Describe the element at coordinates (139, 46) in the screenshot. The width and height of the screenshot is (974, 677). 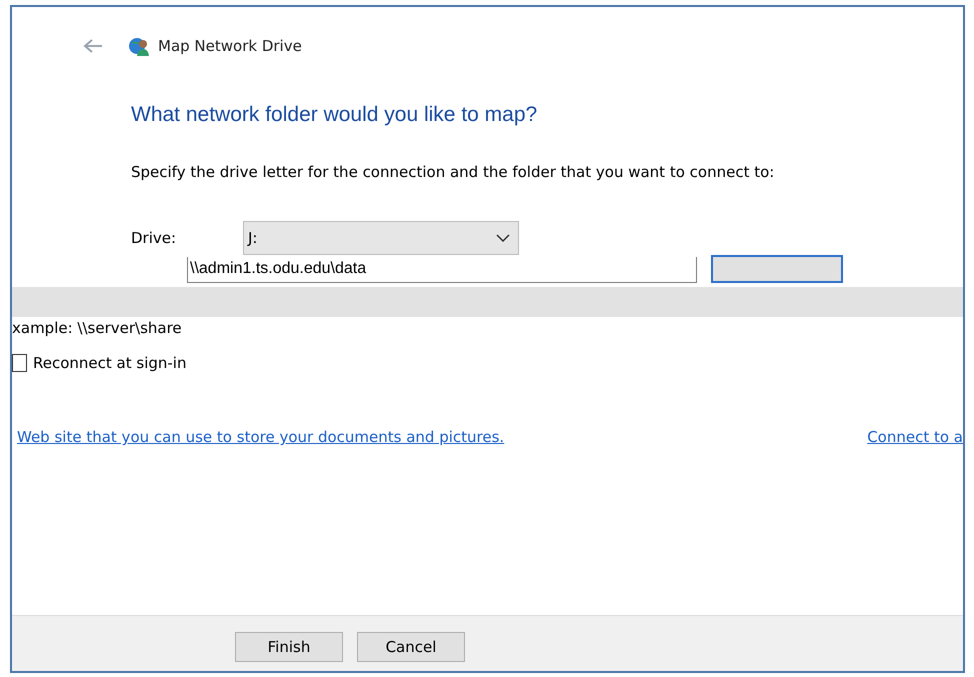
I see `network-drive-icon` at that location.